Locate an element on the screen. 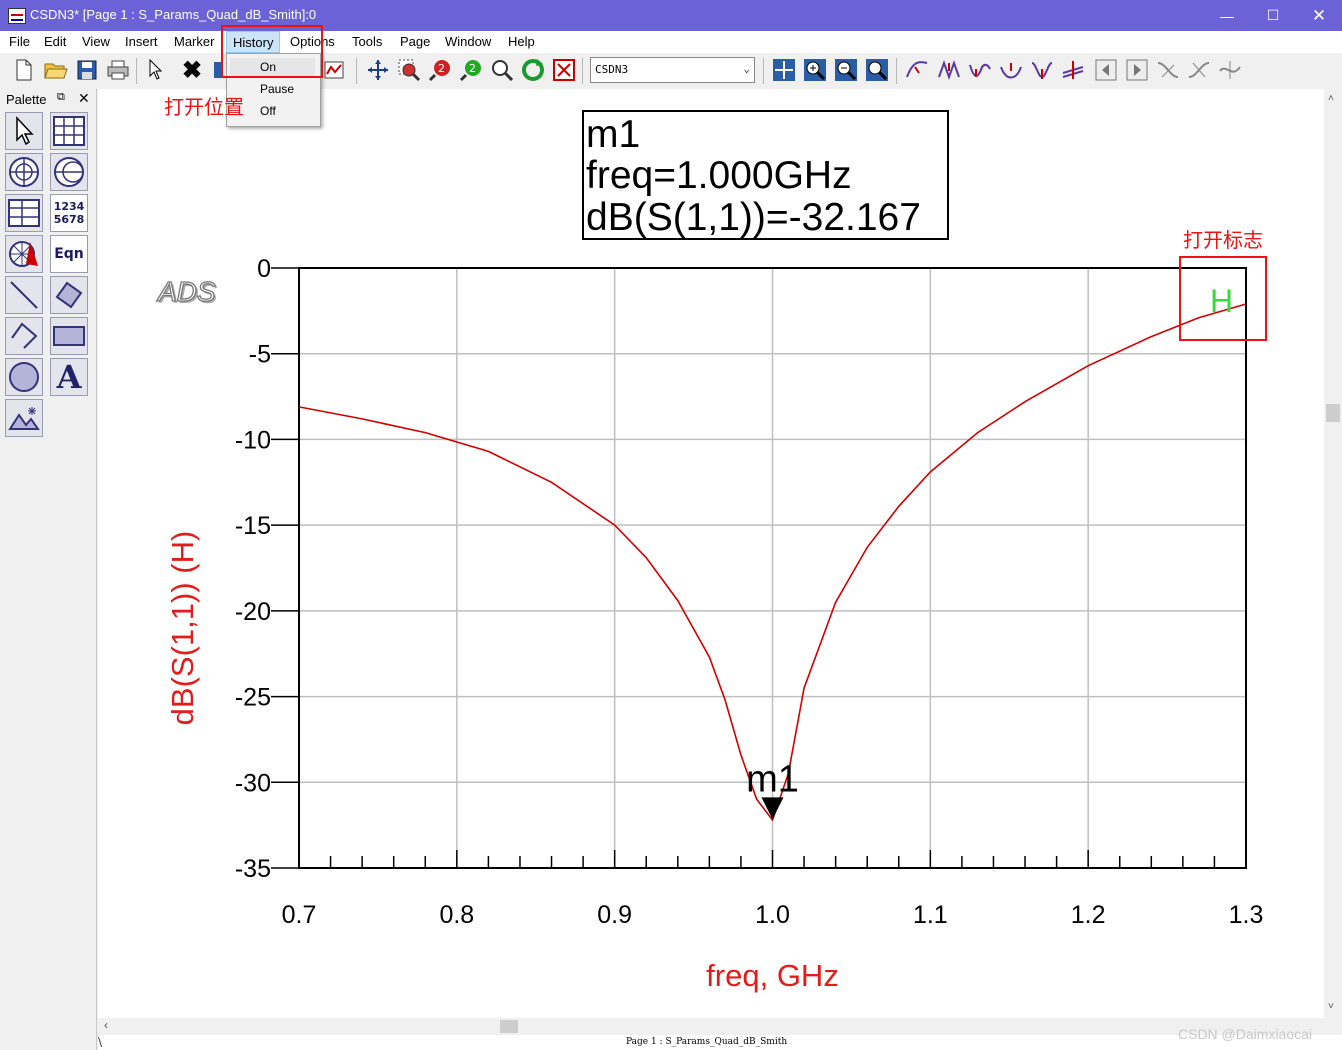  x-tick-label: 1.0 is located at coordinates (772, 915).